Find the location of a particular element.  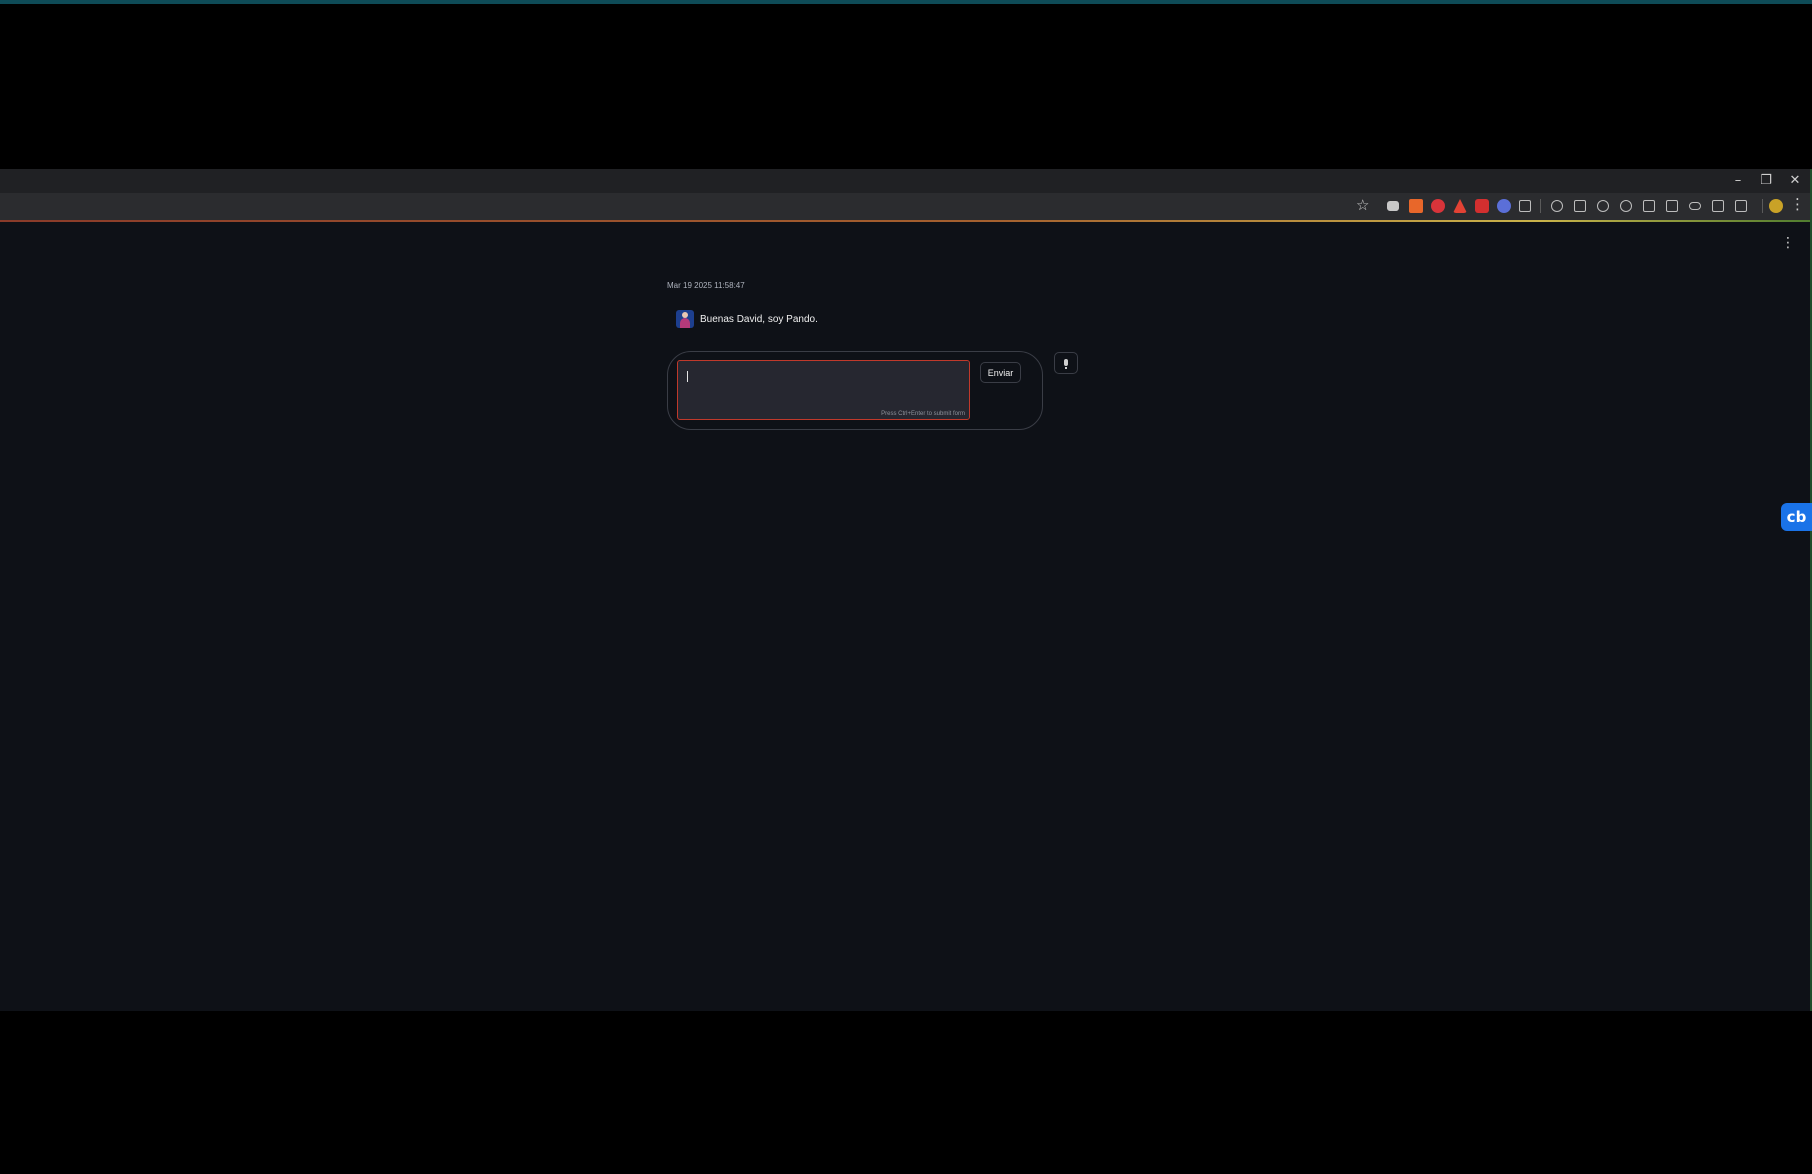

screenshot-icon is located at coordinates (1741, 206).